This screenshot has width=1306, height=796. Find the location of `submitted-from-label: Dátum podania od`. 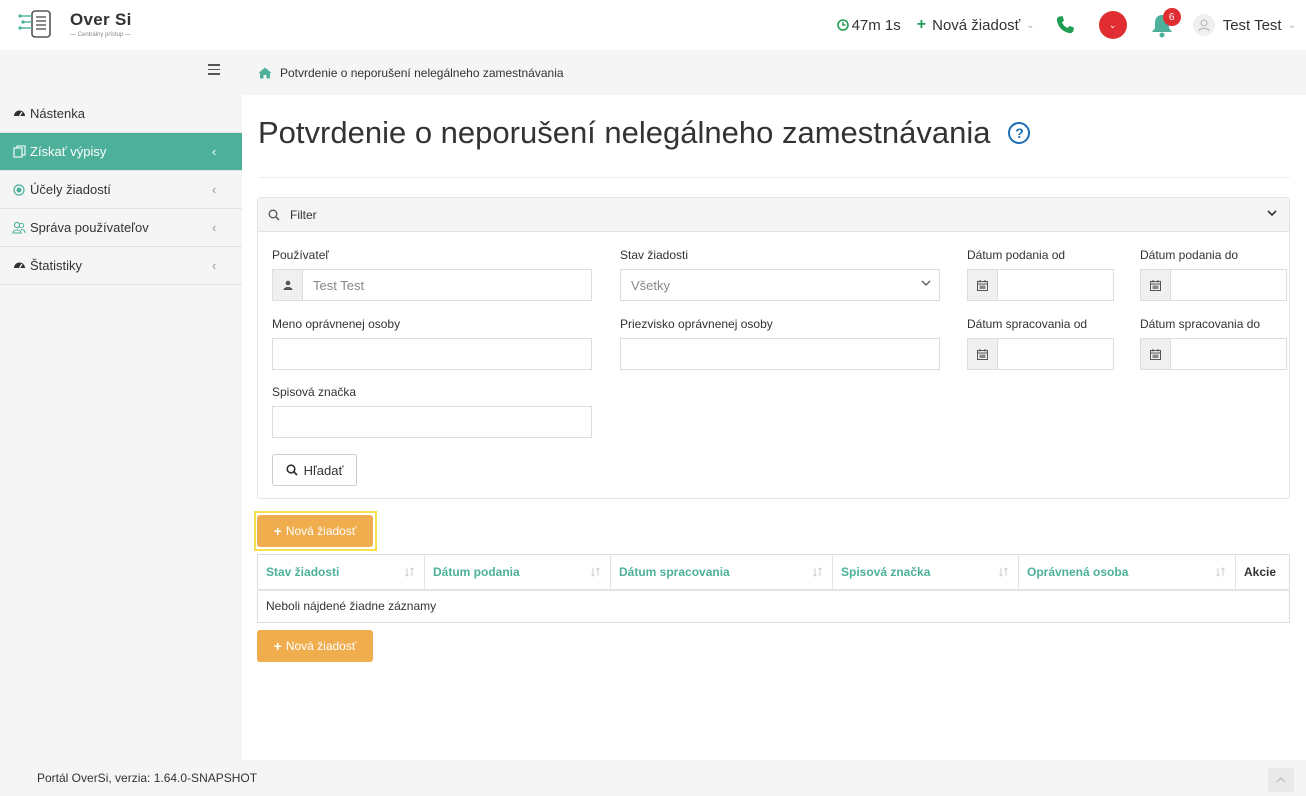

submitted-from-label: Dátum podania od is located at coordinates (1016, 255).